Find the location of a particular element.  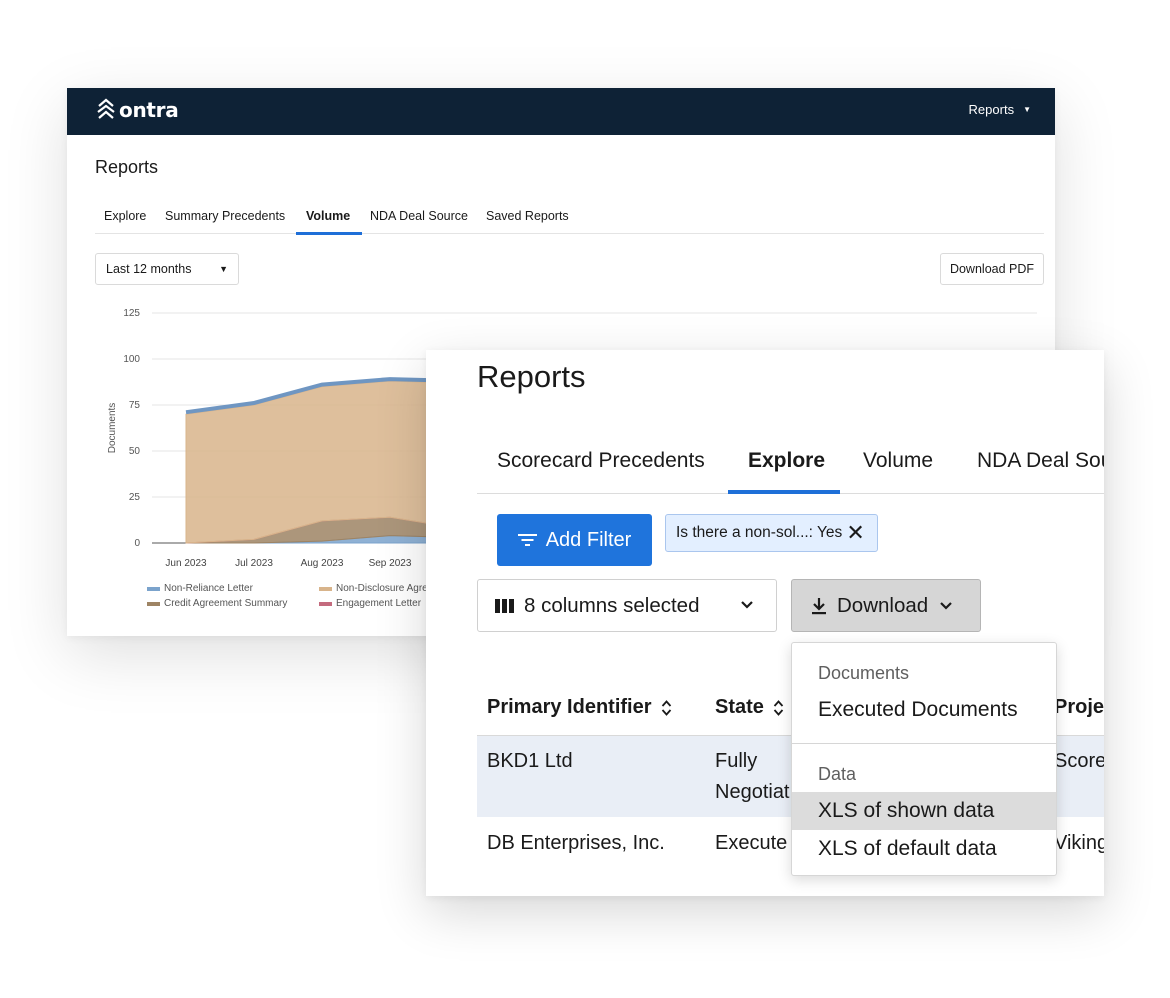

cell-primary-identifier: BKD1 Ltd is located at coordinates (530, 761).